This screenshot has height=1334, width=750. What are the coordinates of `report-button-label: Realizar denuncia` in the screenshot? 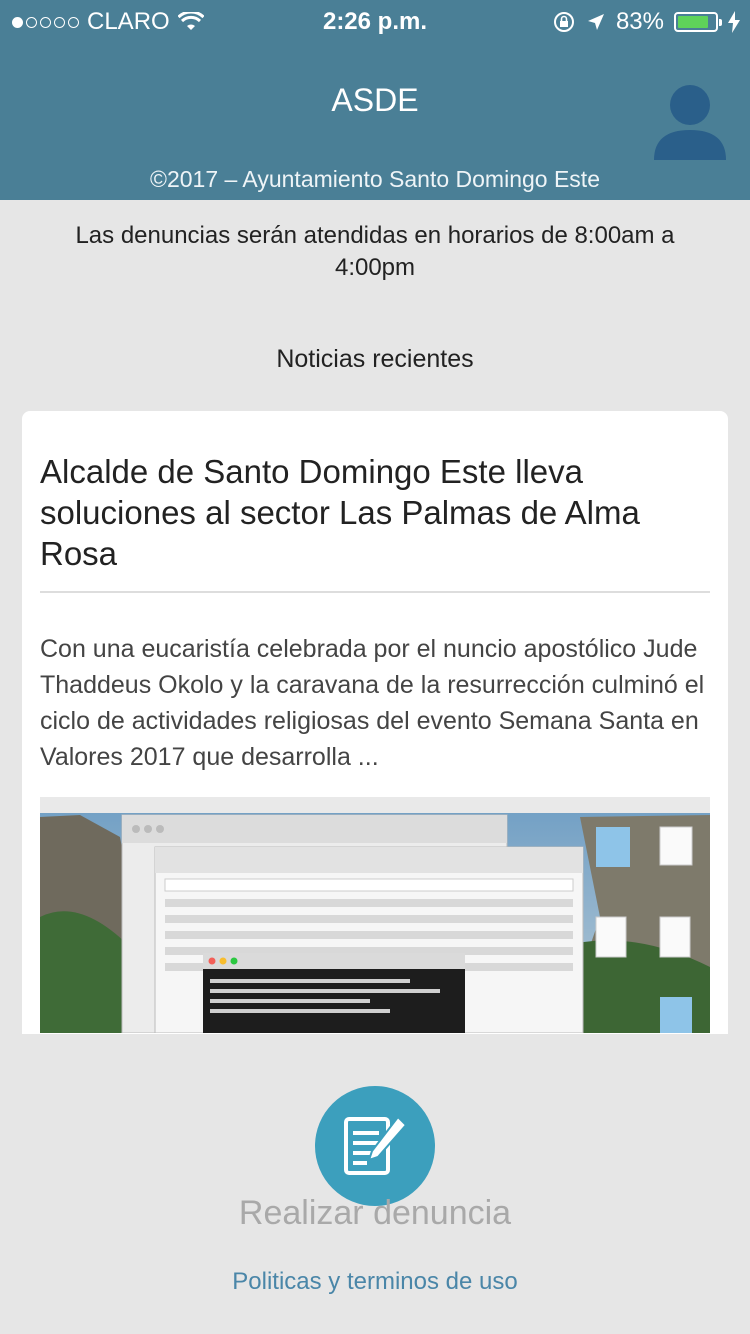 It's located at (375, 1213).